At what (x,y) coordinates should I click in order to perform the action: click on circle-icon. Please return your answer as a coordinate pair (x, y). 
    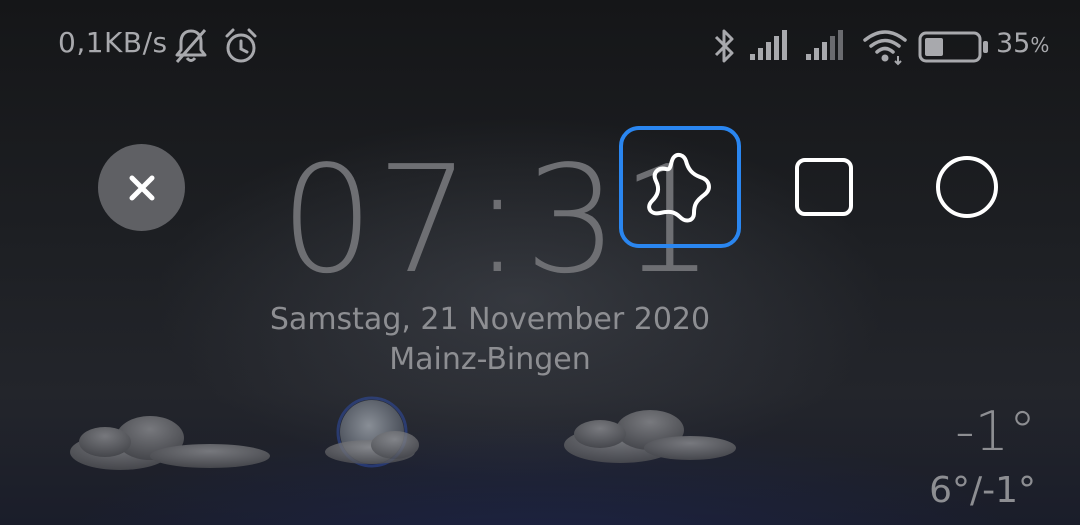
    Looking at the image, I should click on (967, 187).